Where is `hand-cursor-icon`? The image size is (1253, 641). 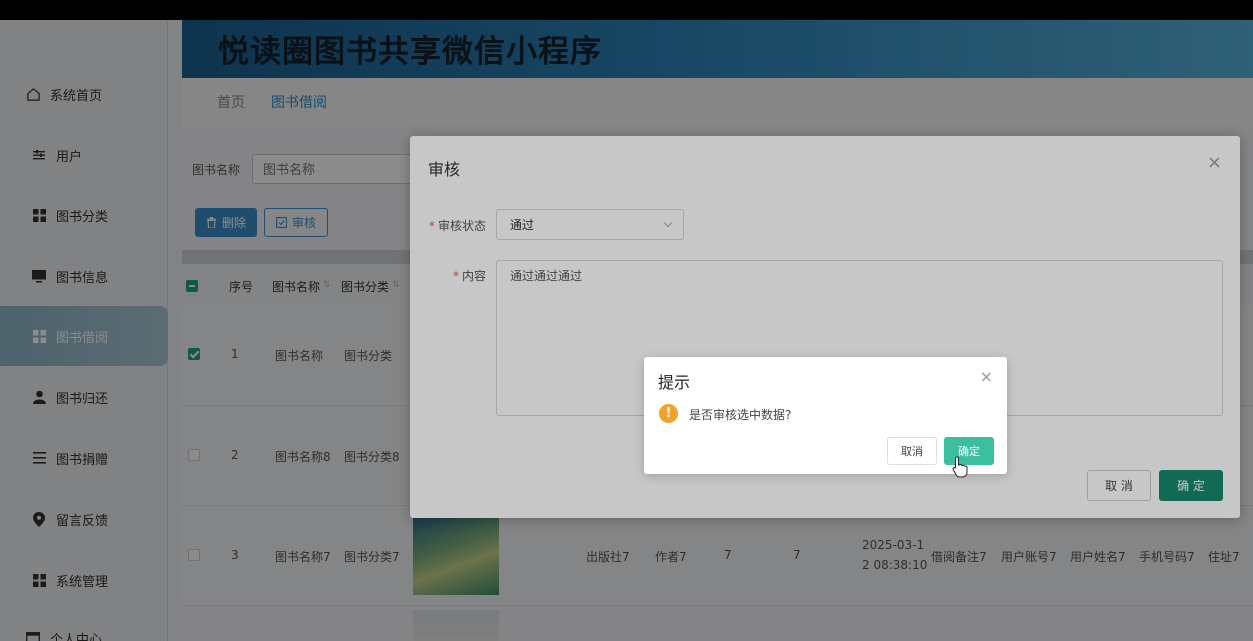 hand-cursor-icon is located at coordinates (960, 467).